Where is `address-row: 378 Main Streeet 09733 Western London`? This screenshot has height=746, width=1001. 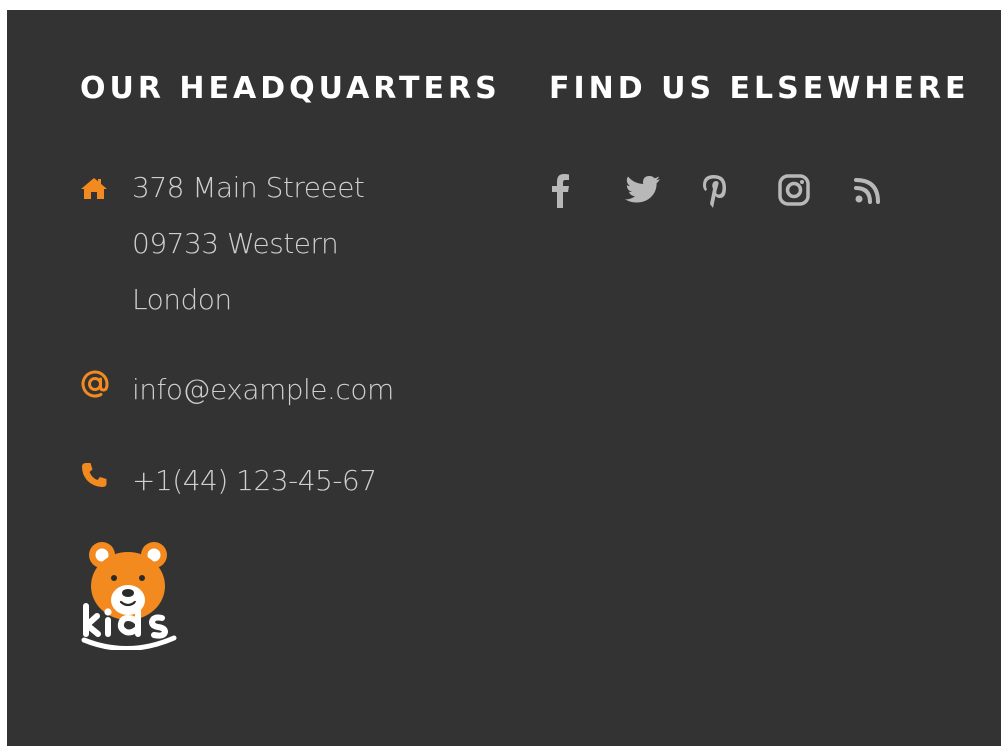
address-row: 378 Main Streeet 09733 Western London is located at coordinates (222, 244).